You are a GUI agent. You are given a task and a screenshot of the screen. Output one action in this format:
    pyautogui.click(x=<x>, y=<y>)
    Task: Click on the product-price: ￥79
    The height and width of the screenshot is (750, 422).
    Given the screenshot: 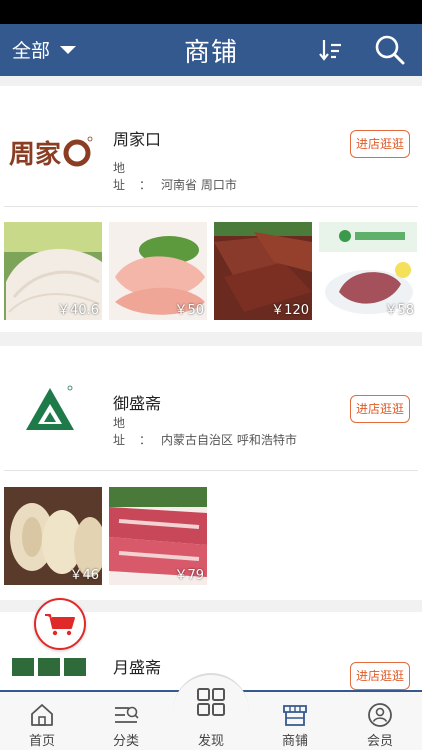 What is the action you would take?
    pyautogui.click(x=189, y=575)
    